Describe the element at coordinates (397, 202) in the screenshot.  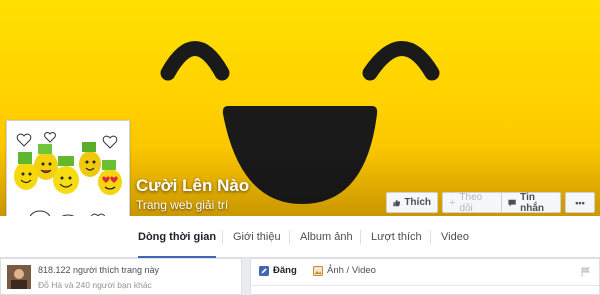
I see `thumbs-up-icon` at that location.